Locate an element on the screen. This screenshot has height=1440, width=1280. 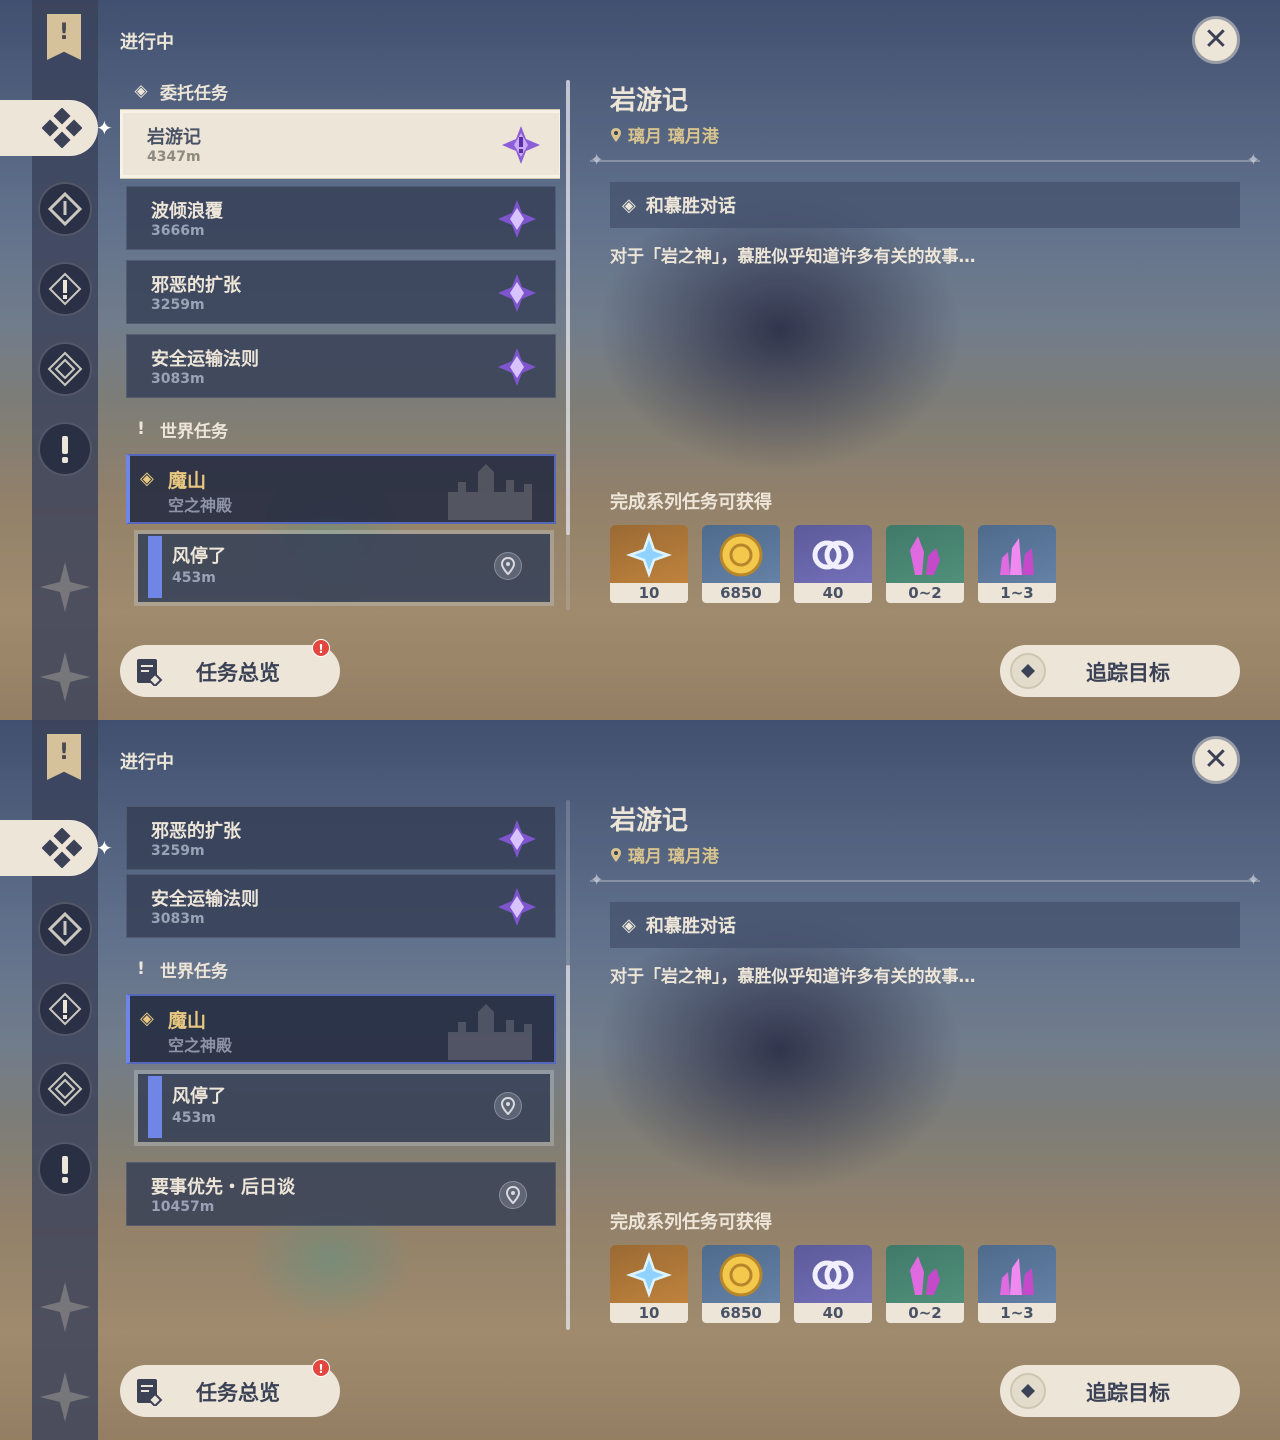
quest-distance: 3259m is located at coordinates (178, 851).